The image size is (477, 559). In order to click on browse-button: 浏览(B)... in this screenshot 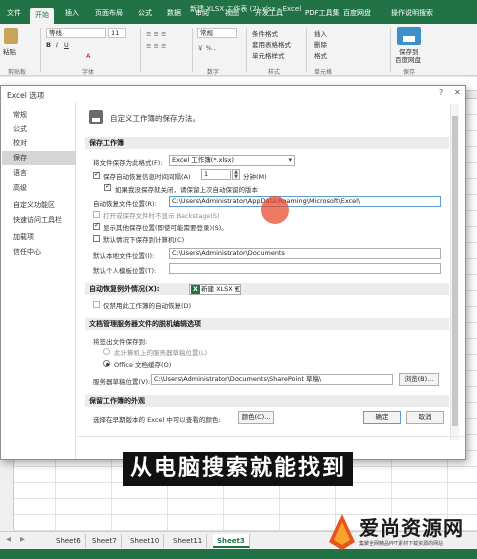, I will do `click(419, 379)`.